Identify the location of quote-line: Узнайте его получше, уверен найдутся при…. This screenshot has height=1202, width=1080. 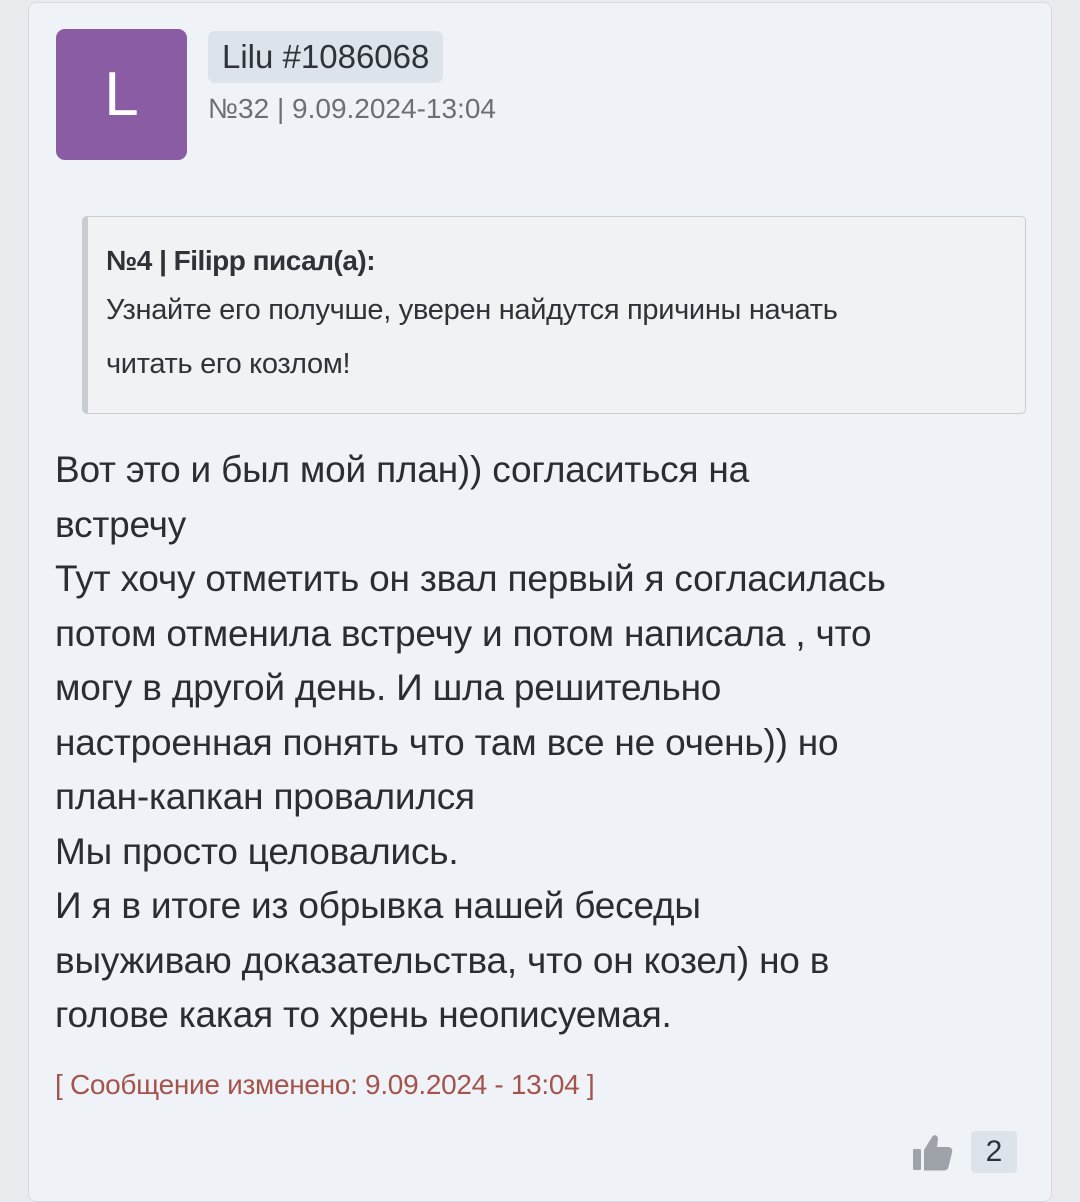
(472, 310).